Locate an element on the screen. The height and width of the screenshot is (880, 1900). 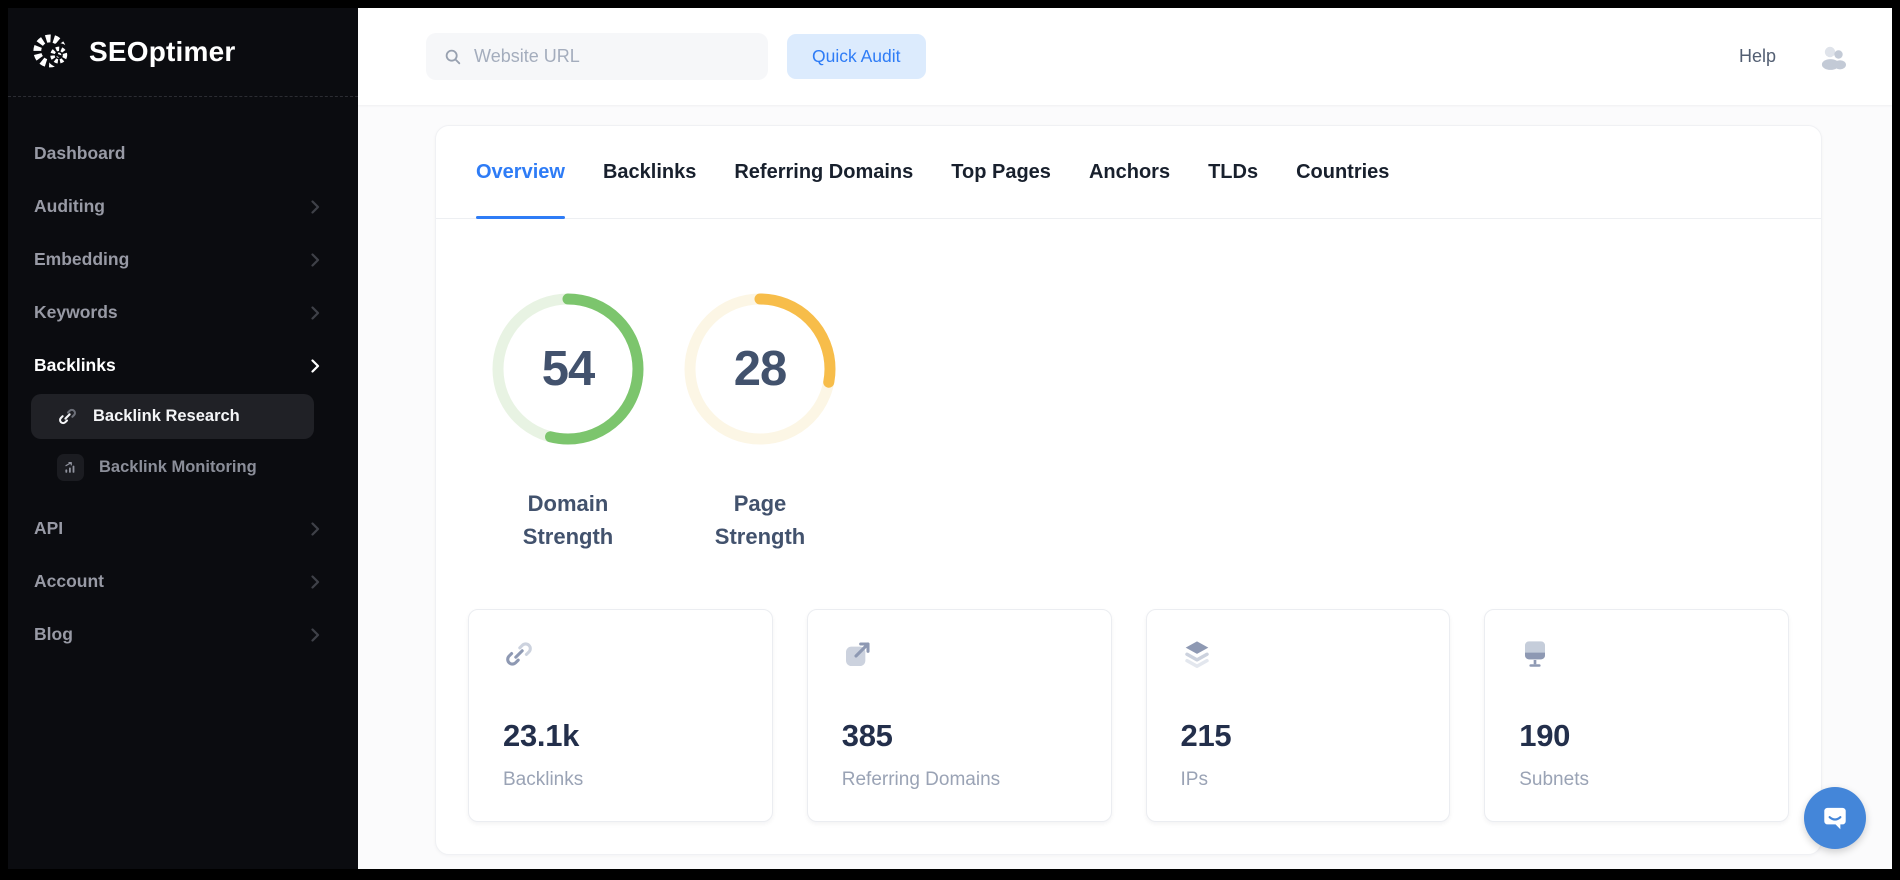
monitor-icon is located at coordinates (1535, 654).